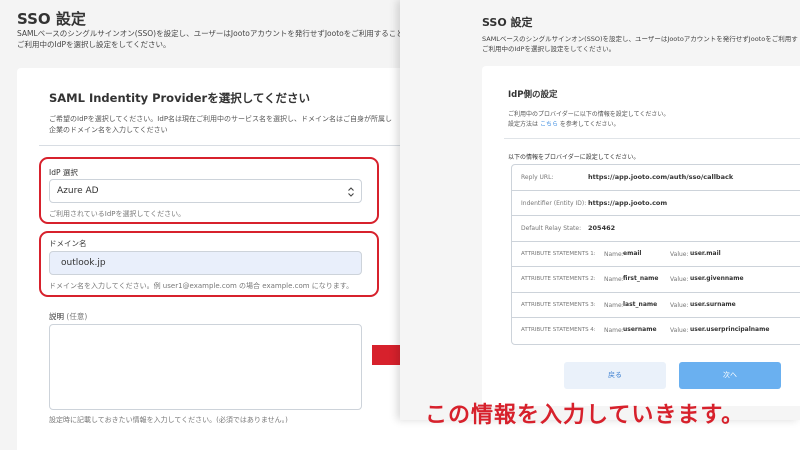  What do you see at coordinates (640, 304) in the screenshot?
I see `name-value: last_name` at bounding box center [640, 304].